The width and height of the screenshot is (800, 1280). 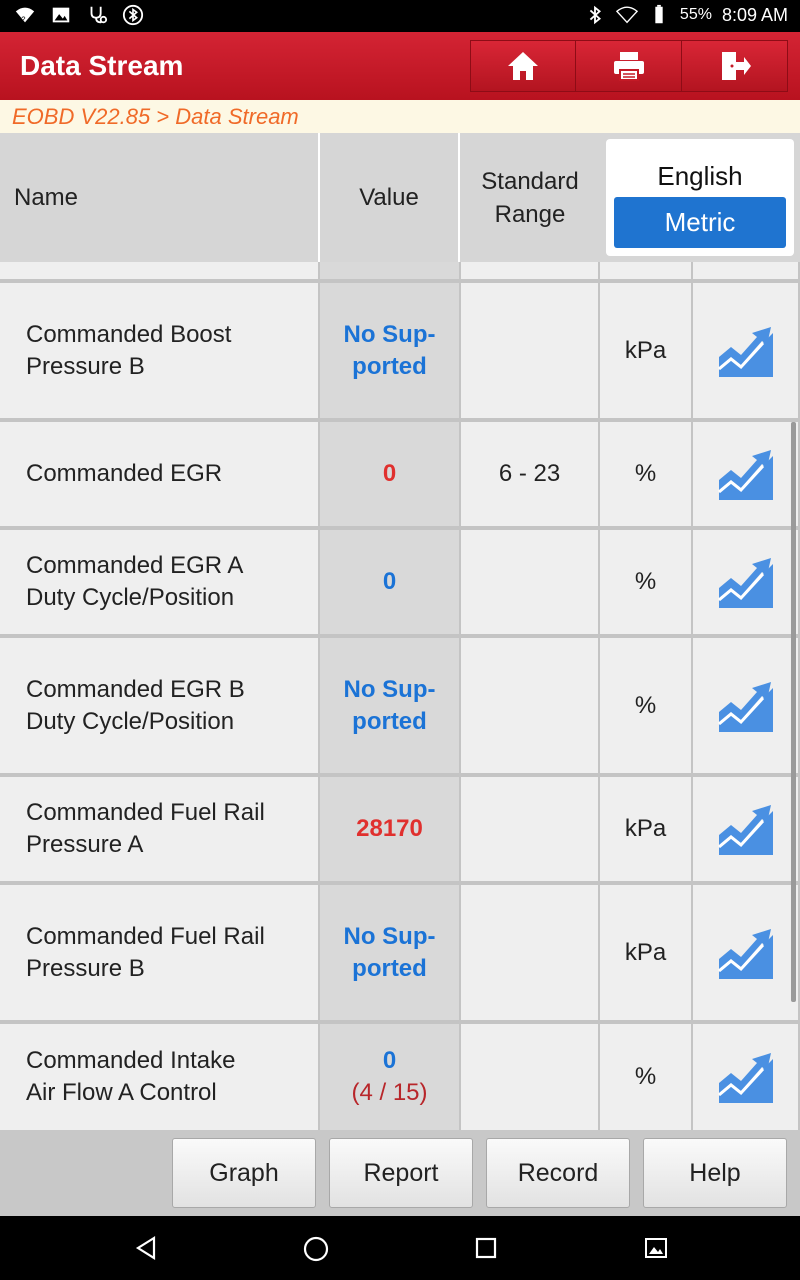 I want to click on unit-toggle: English Metric, so click(x=700, y=197).